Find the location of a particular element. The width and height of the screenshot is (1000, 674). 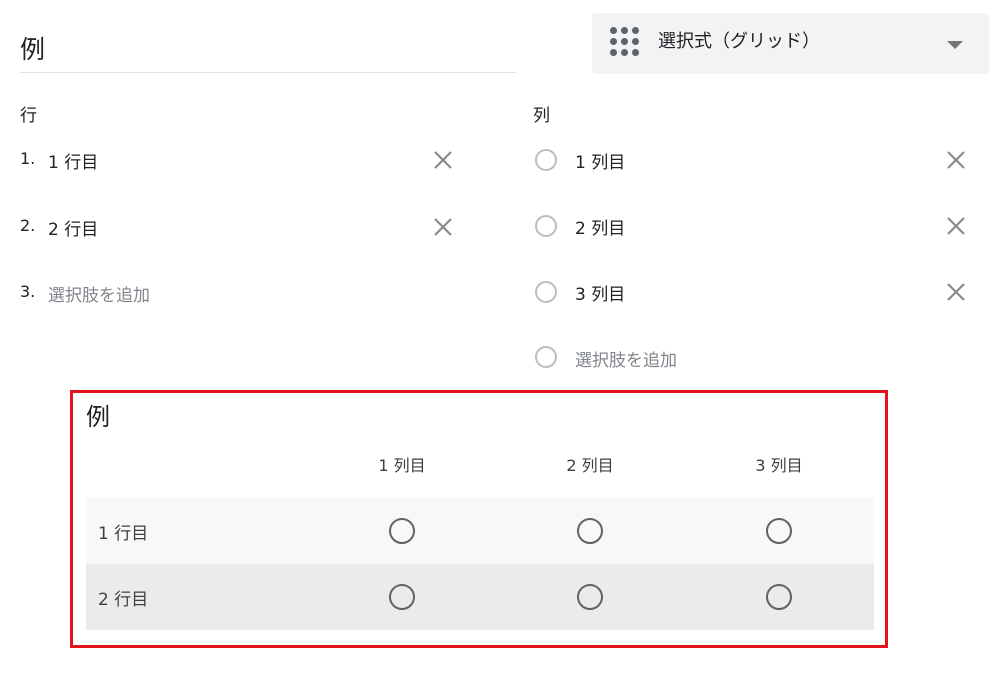

remove-row-1-icon is located at coordinates (443, 160).